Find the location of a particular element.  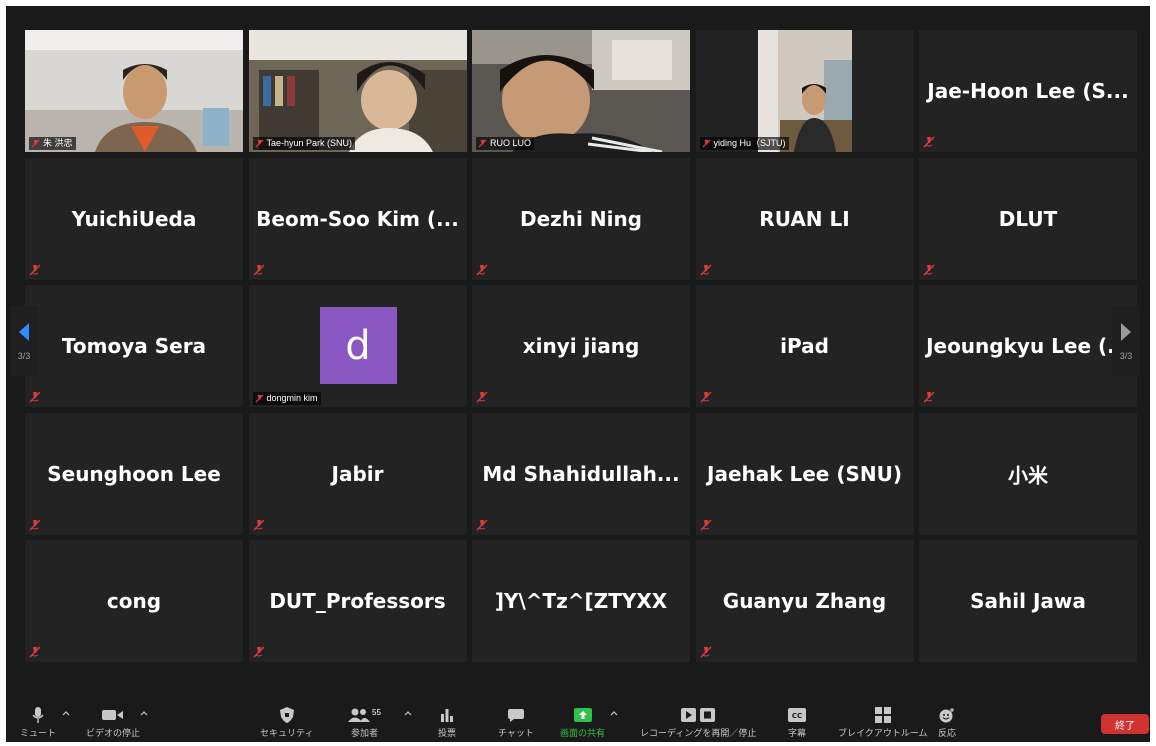

participant-tile: DUT_Professors is located at coordinates (357, 601).